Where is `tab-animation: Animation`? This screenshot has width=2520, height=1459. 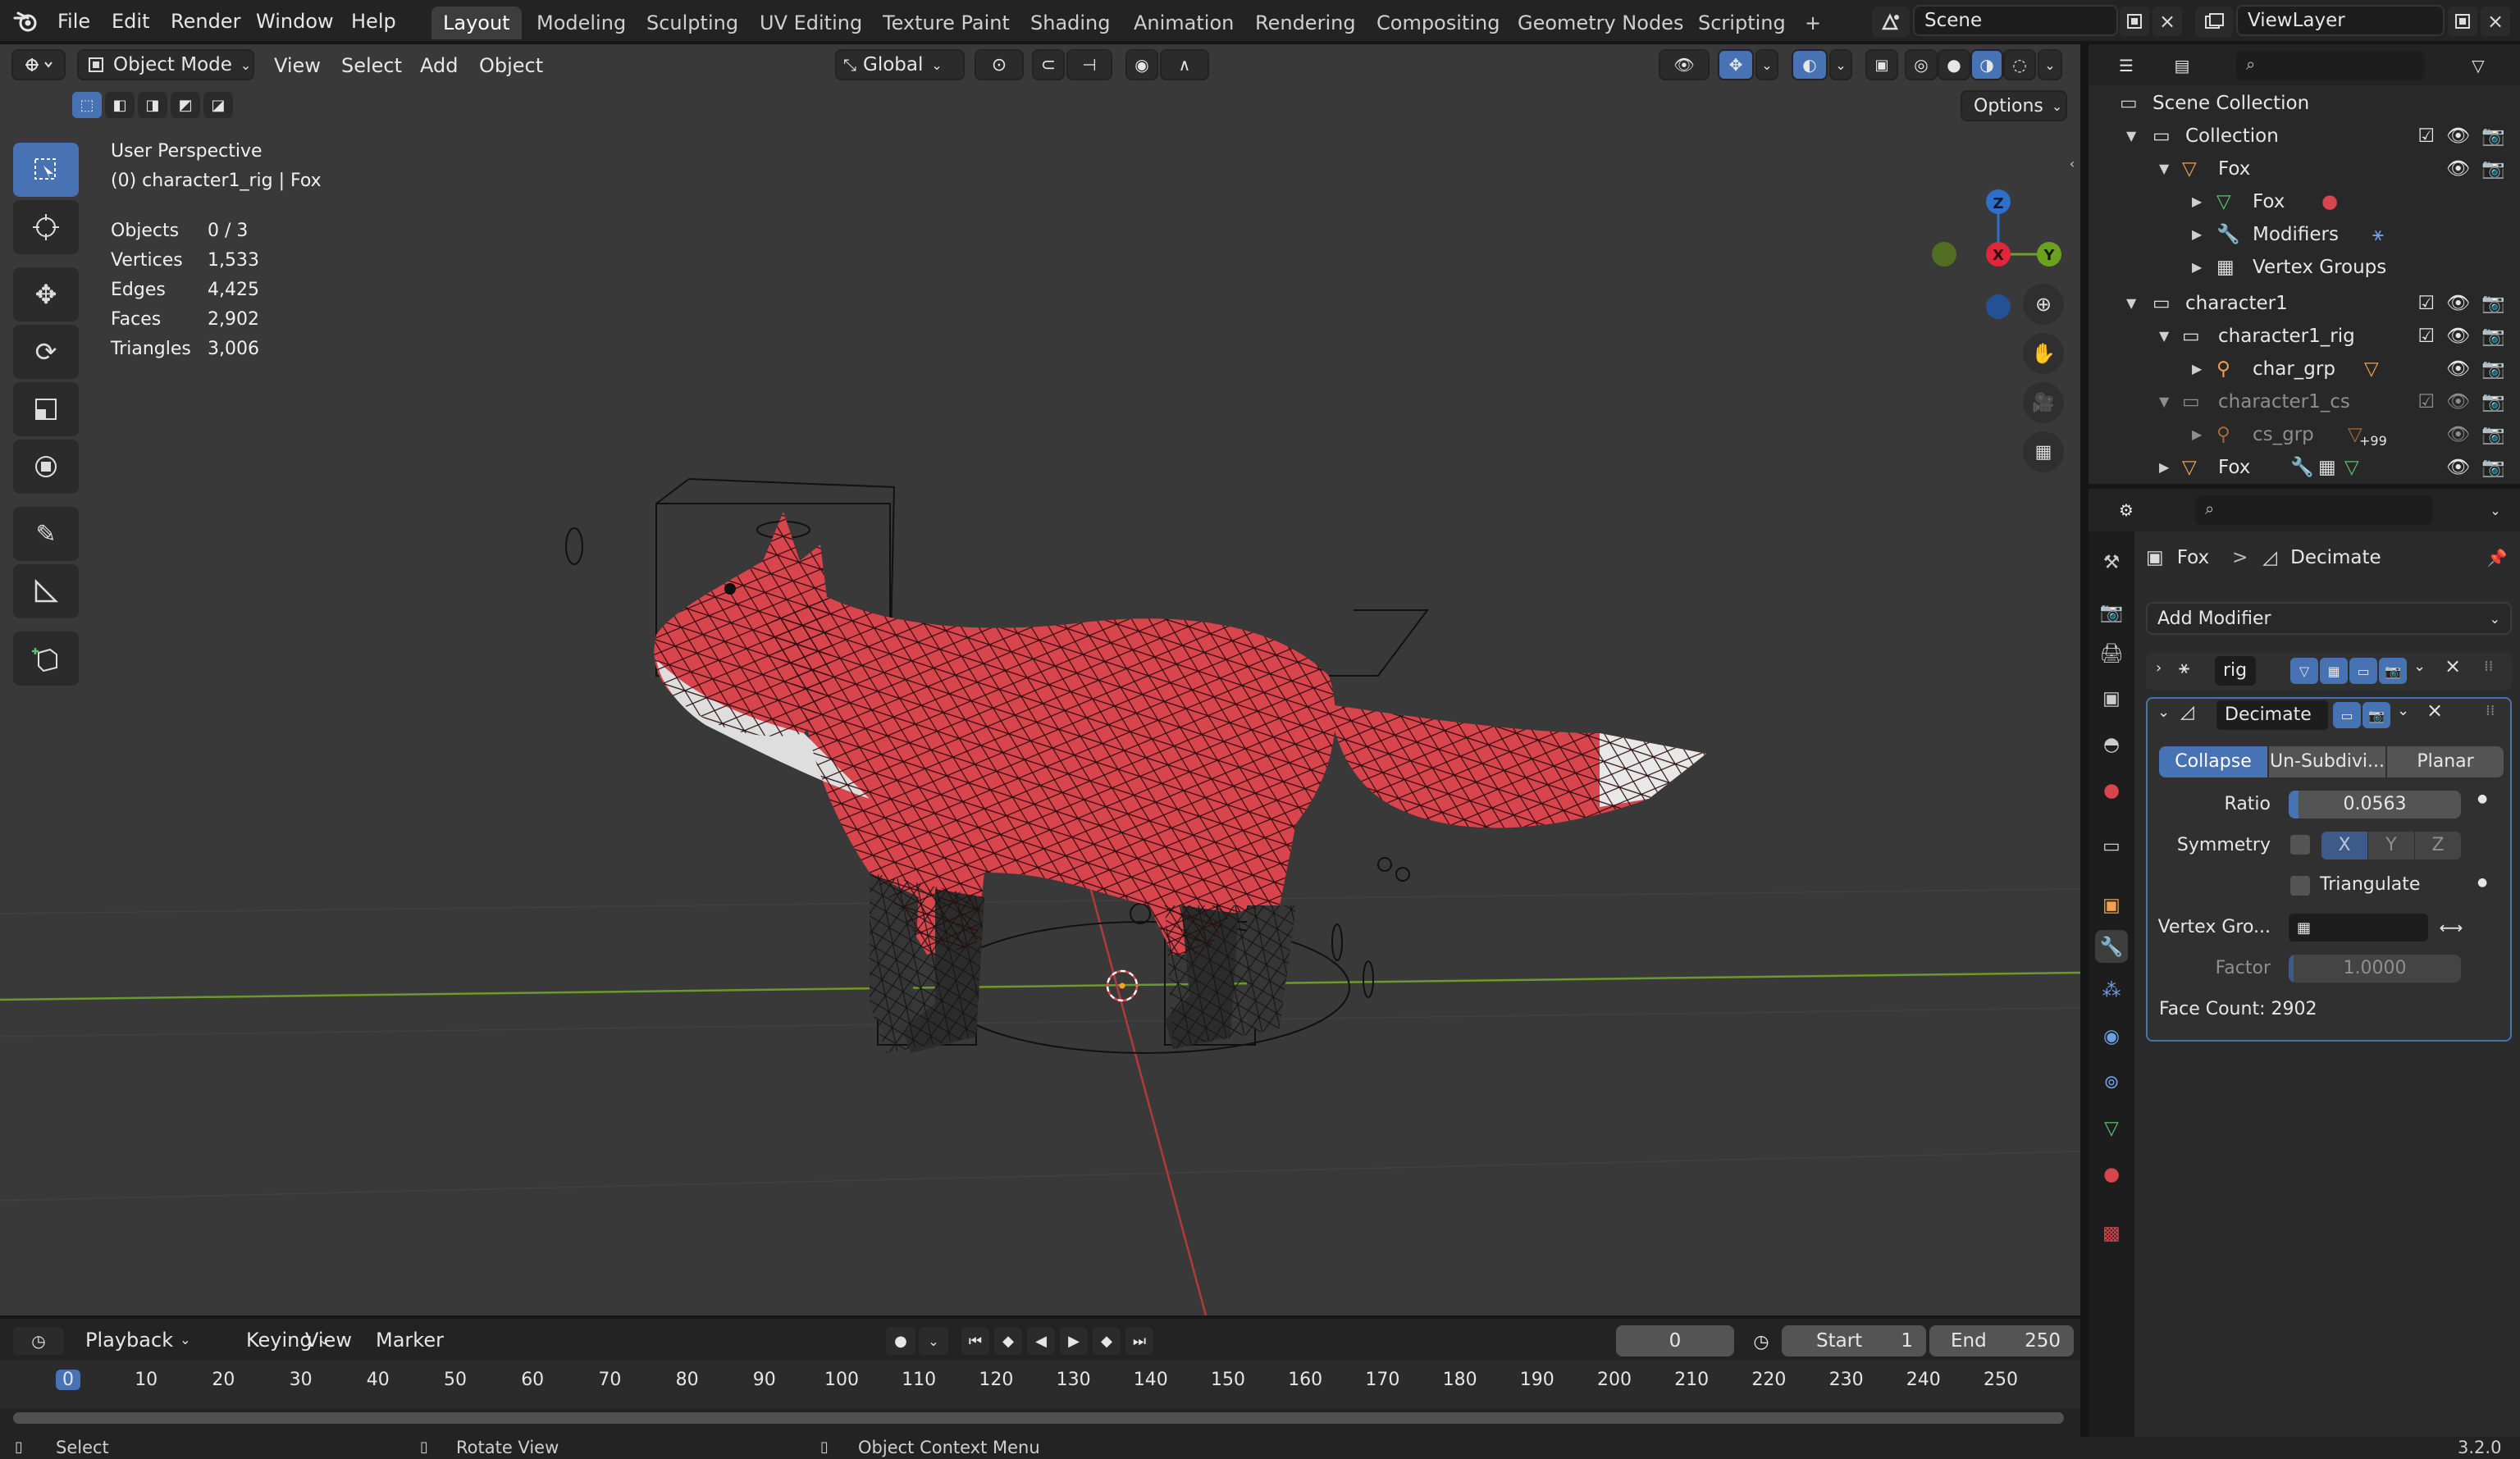
tab-animation: Animation is located at coordinates (1183, 23).